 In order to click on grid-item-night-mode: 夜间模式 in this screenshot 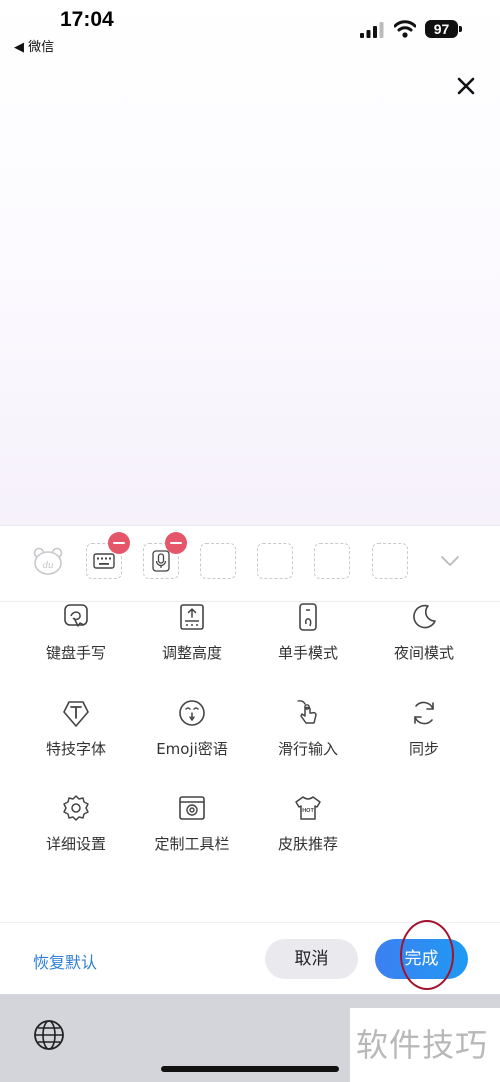, I will do `click(424, 632)`.